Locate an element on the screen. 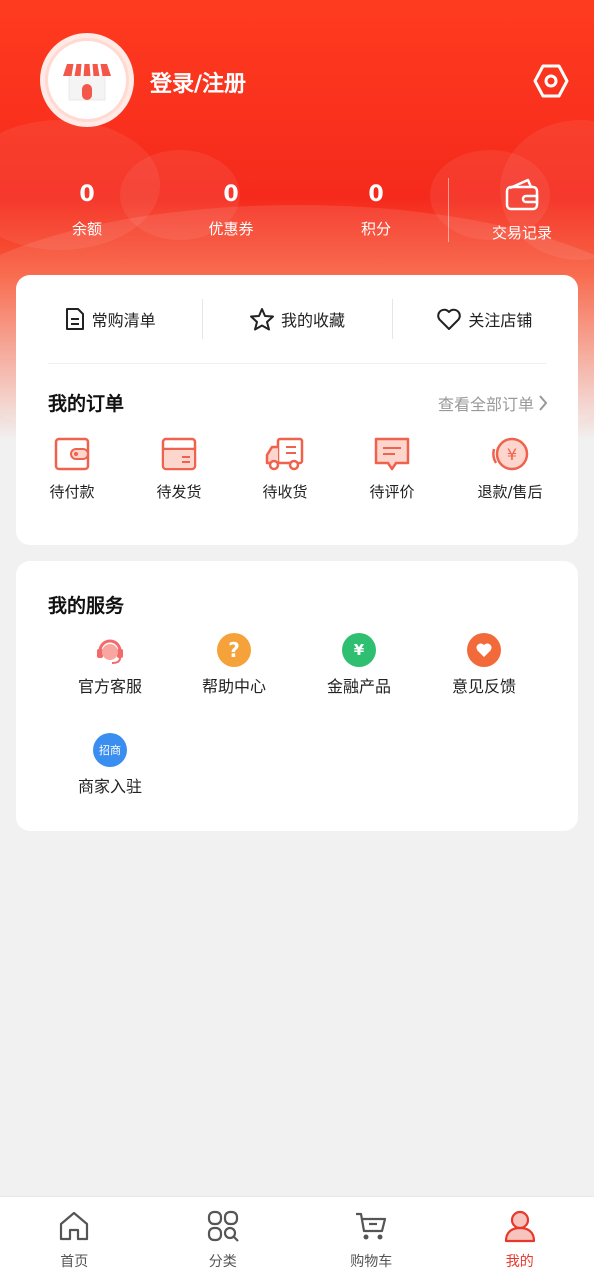 Image resolution: width=594 pixels, height=1280 pixels. refund-icon: ¥ is located at coordinates (510, 454).